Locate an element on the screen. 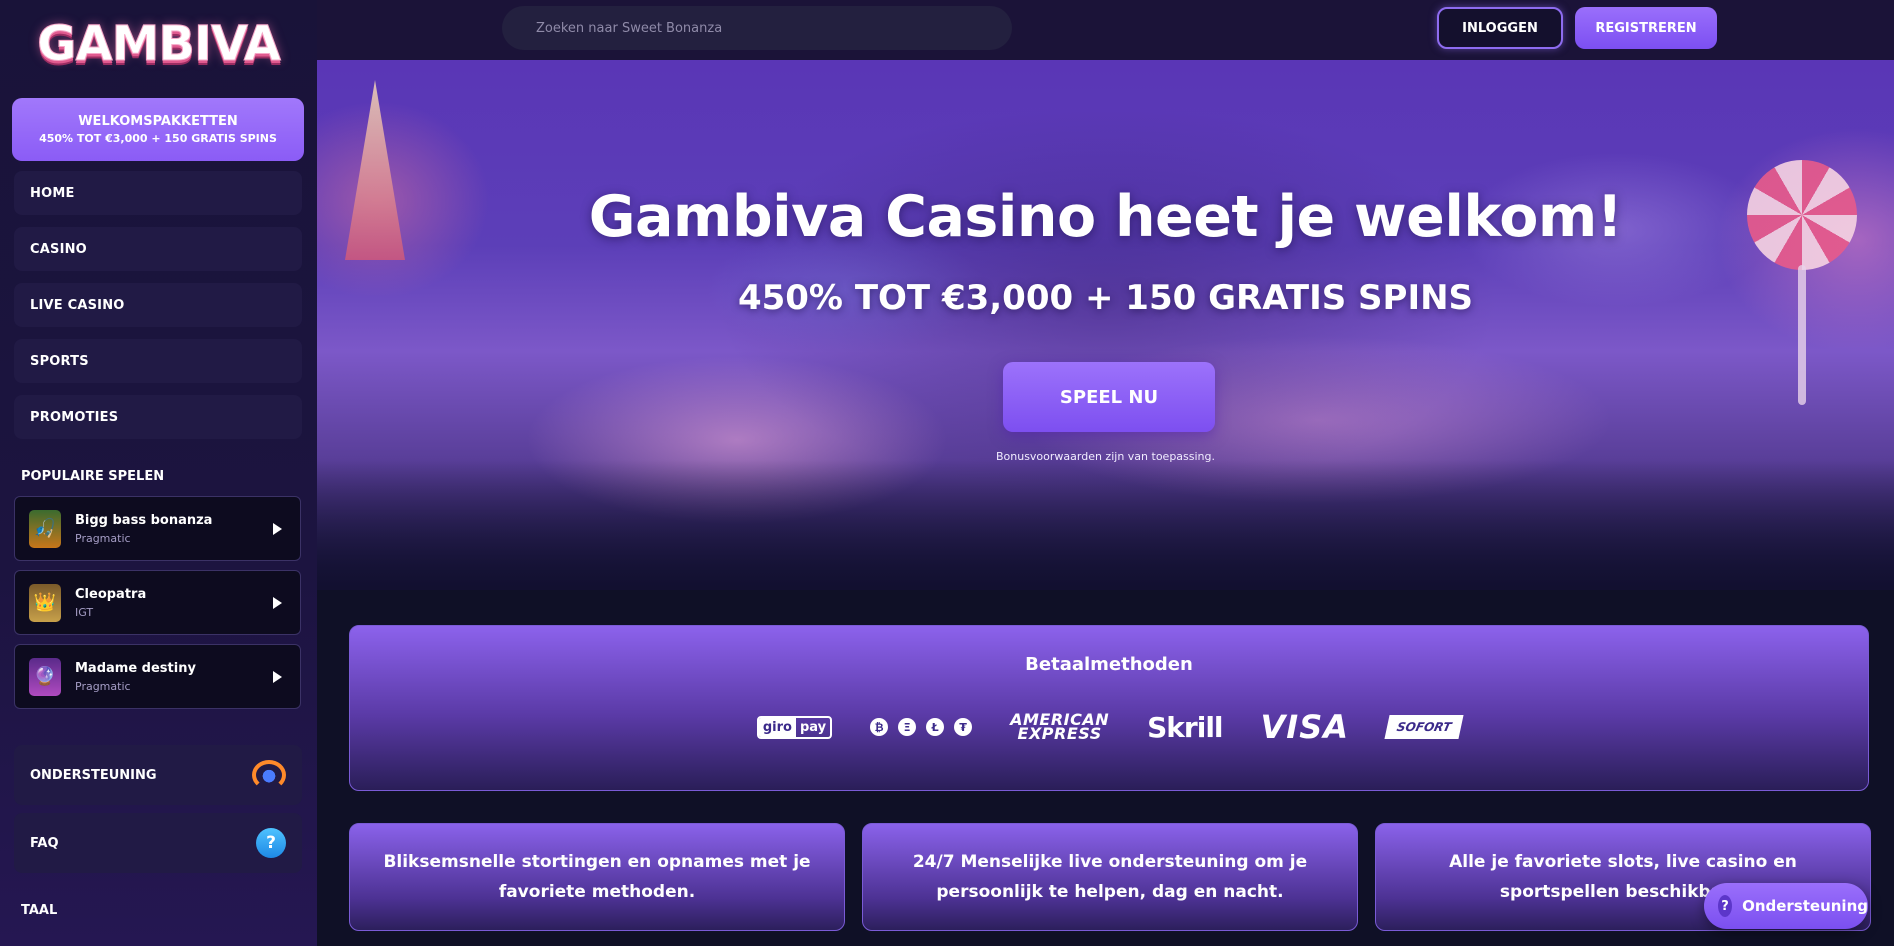 The height and width of the screenshot is (946, 1894). litecoin-icon: Ł is located at coordinates (935, 727).